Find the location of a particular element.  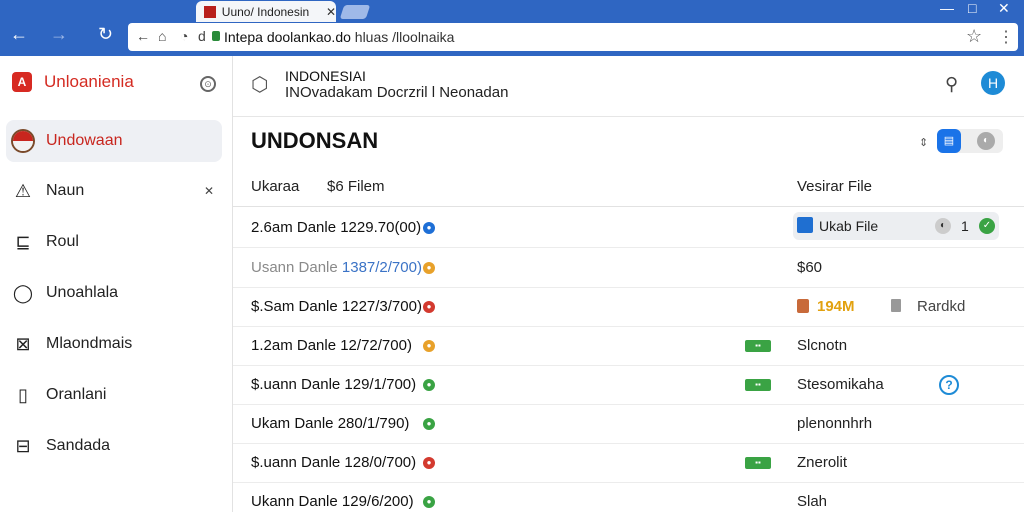

close-window-icon: ✕ is located at coordinates (1004, 8).